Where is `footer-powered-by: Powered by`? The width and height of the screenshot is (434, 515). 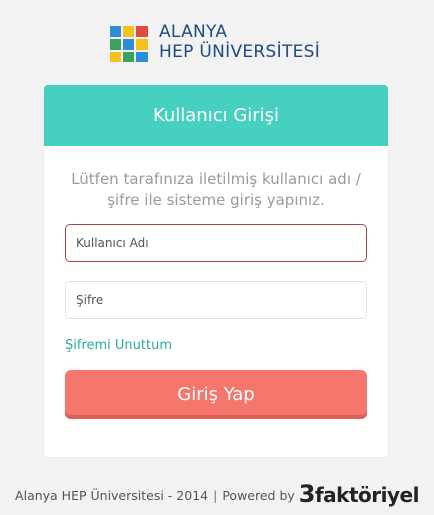 footer-powered-by: Powered by is located at coordinates (258, 495).